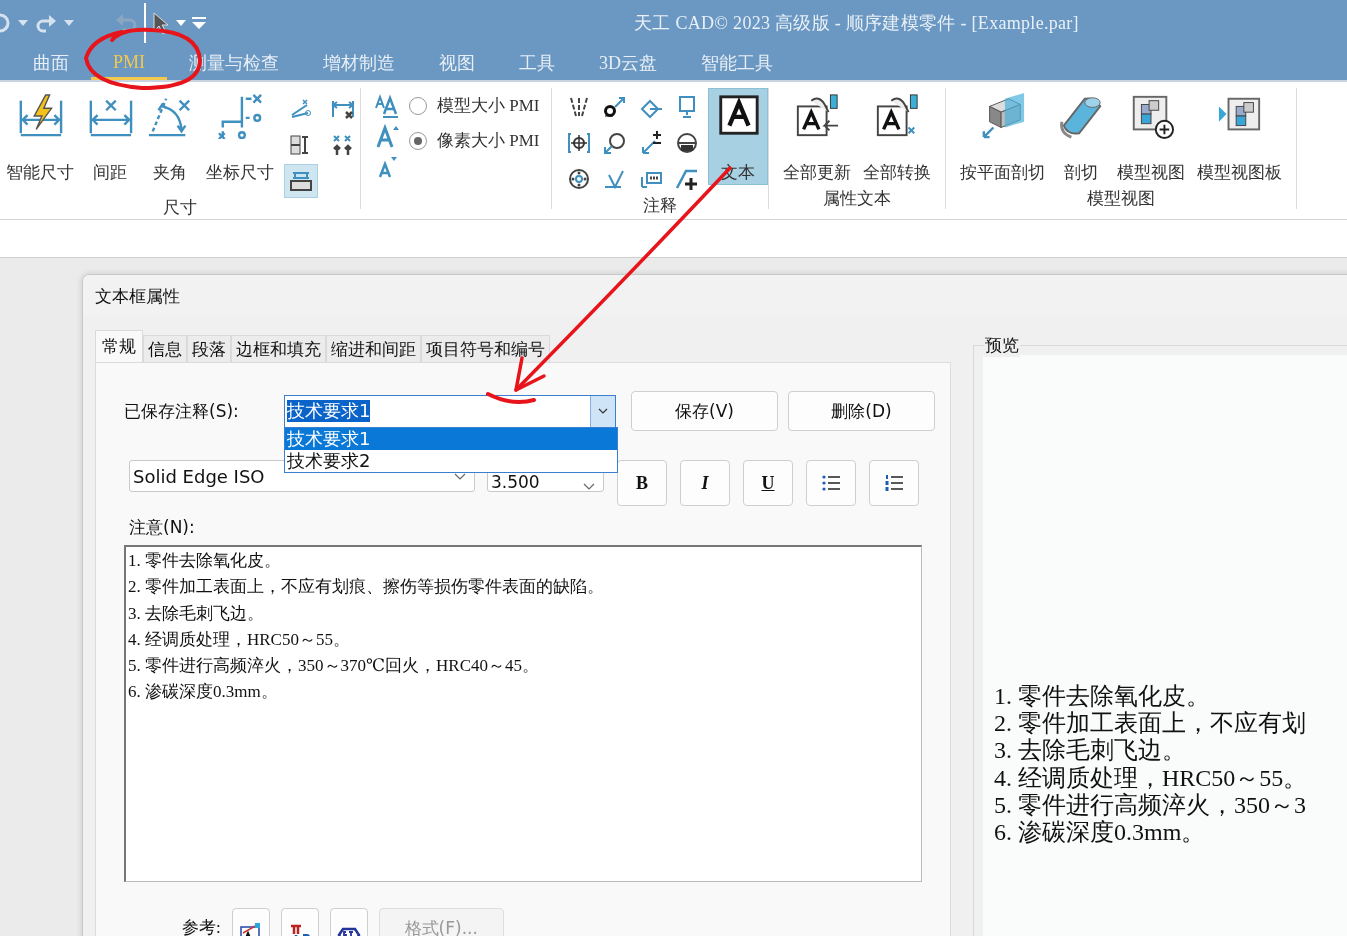  Describe the element at coordinates (1240, 136) in the screenshot. I see `ribbon-button: 模型视图板` at that location.